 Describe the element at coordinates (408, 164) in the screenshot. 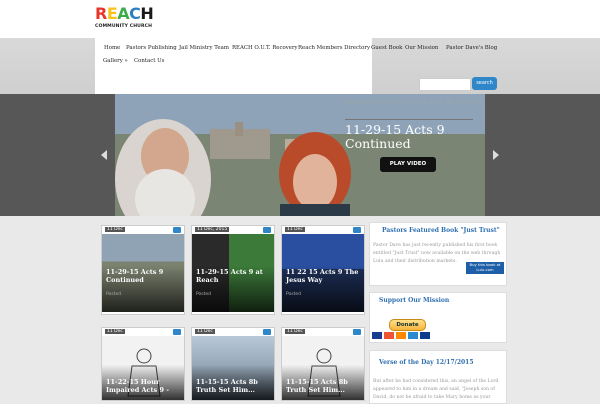

I see `play-video-button: PLAY VIDEO` at that location.